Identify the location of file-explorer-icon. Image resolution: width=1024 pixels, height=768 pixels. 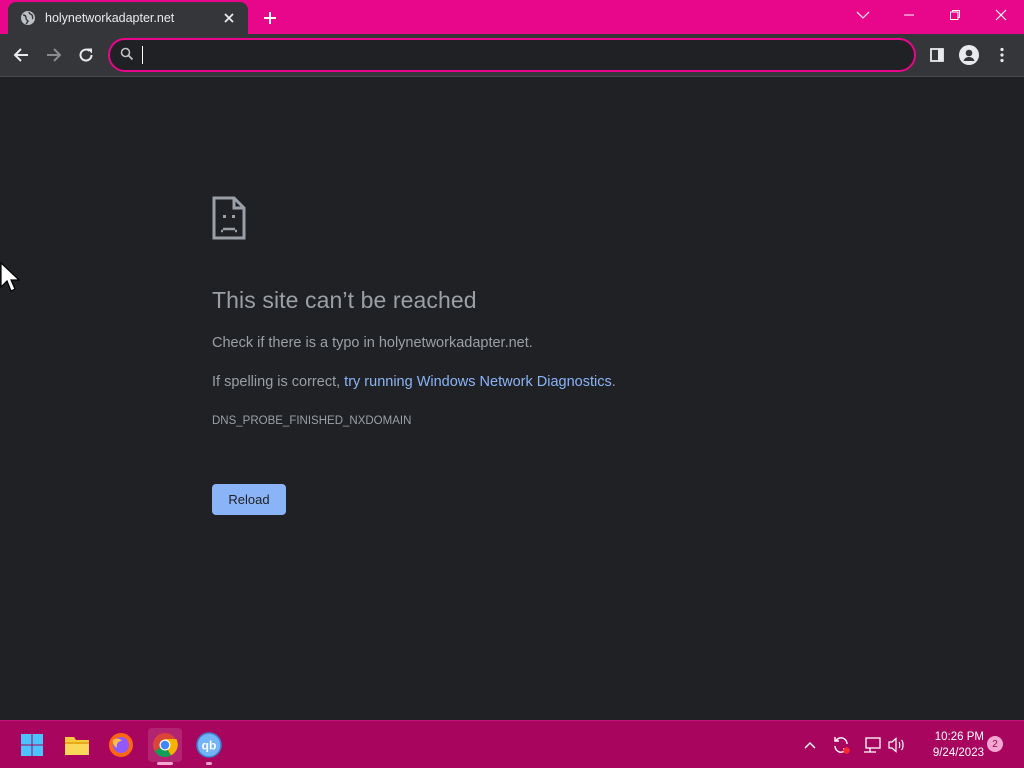
(77, 745).